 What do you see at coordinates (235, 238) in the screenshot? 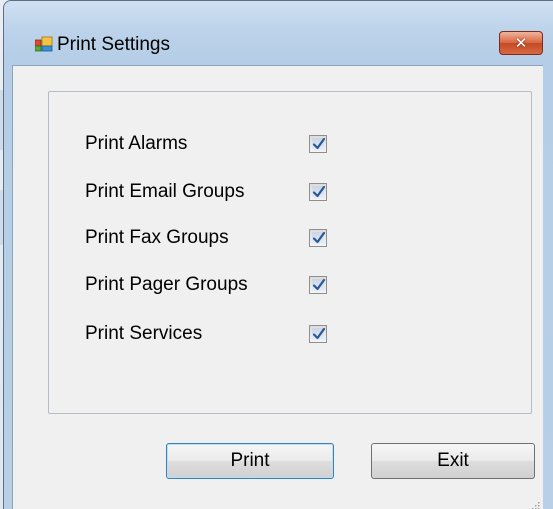
I see `option-print-fax-groups: Print Fax Groups` at bounding box center [235, 238].